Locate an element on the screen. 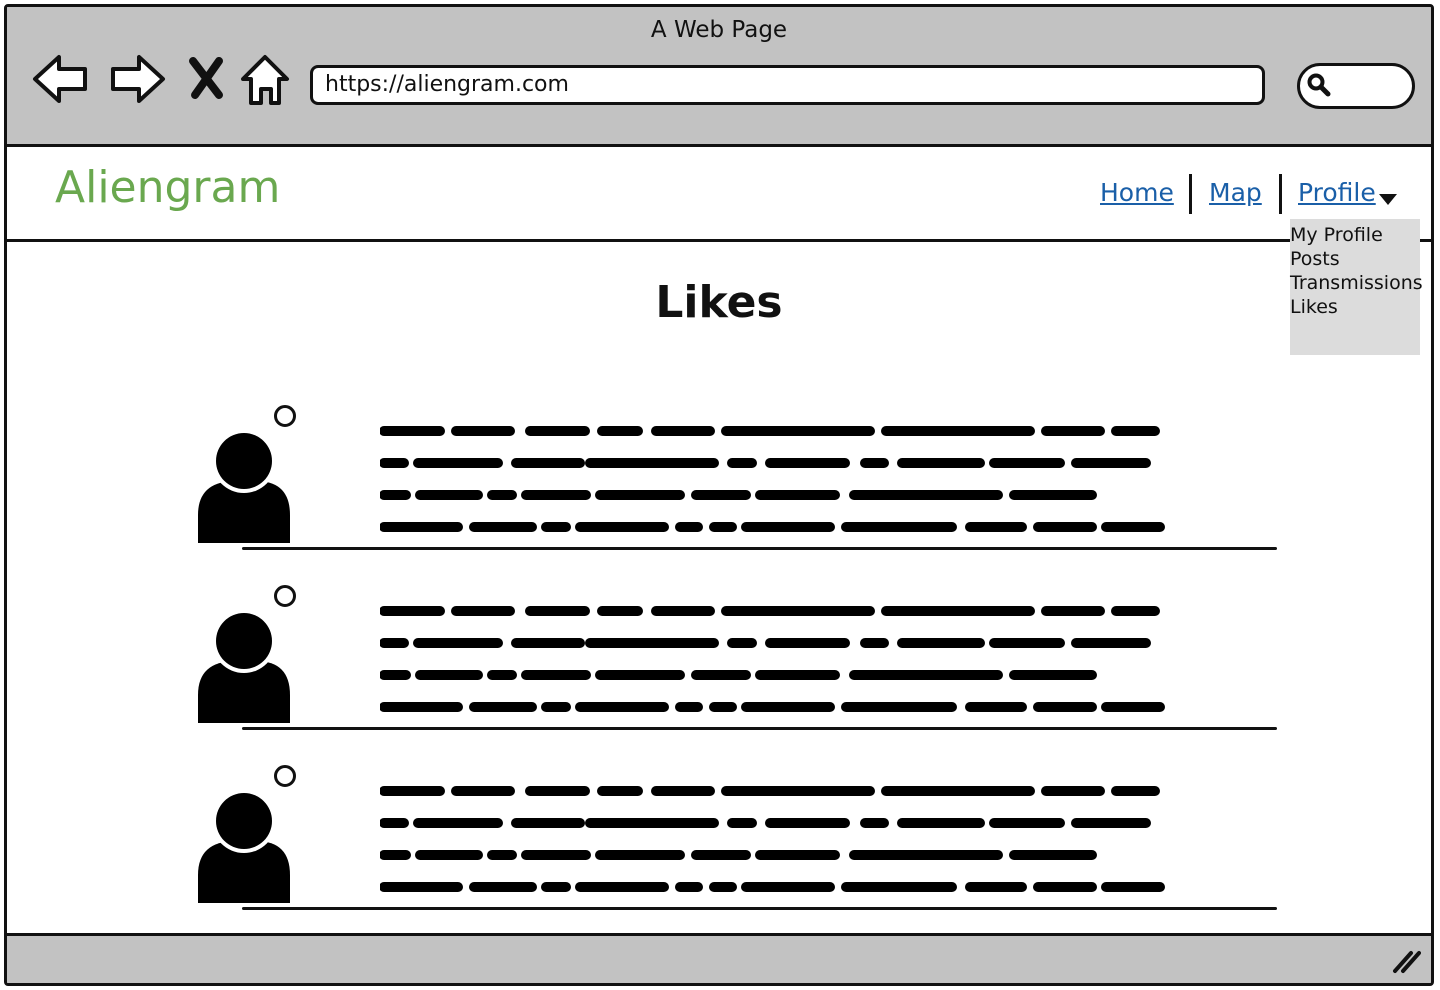 This screenshot has width=1440, height=990. profile-dropdown-menu: My Profile Posts Transmissions Likes is located at coordinates (1356, 287).